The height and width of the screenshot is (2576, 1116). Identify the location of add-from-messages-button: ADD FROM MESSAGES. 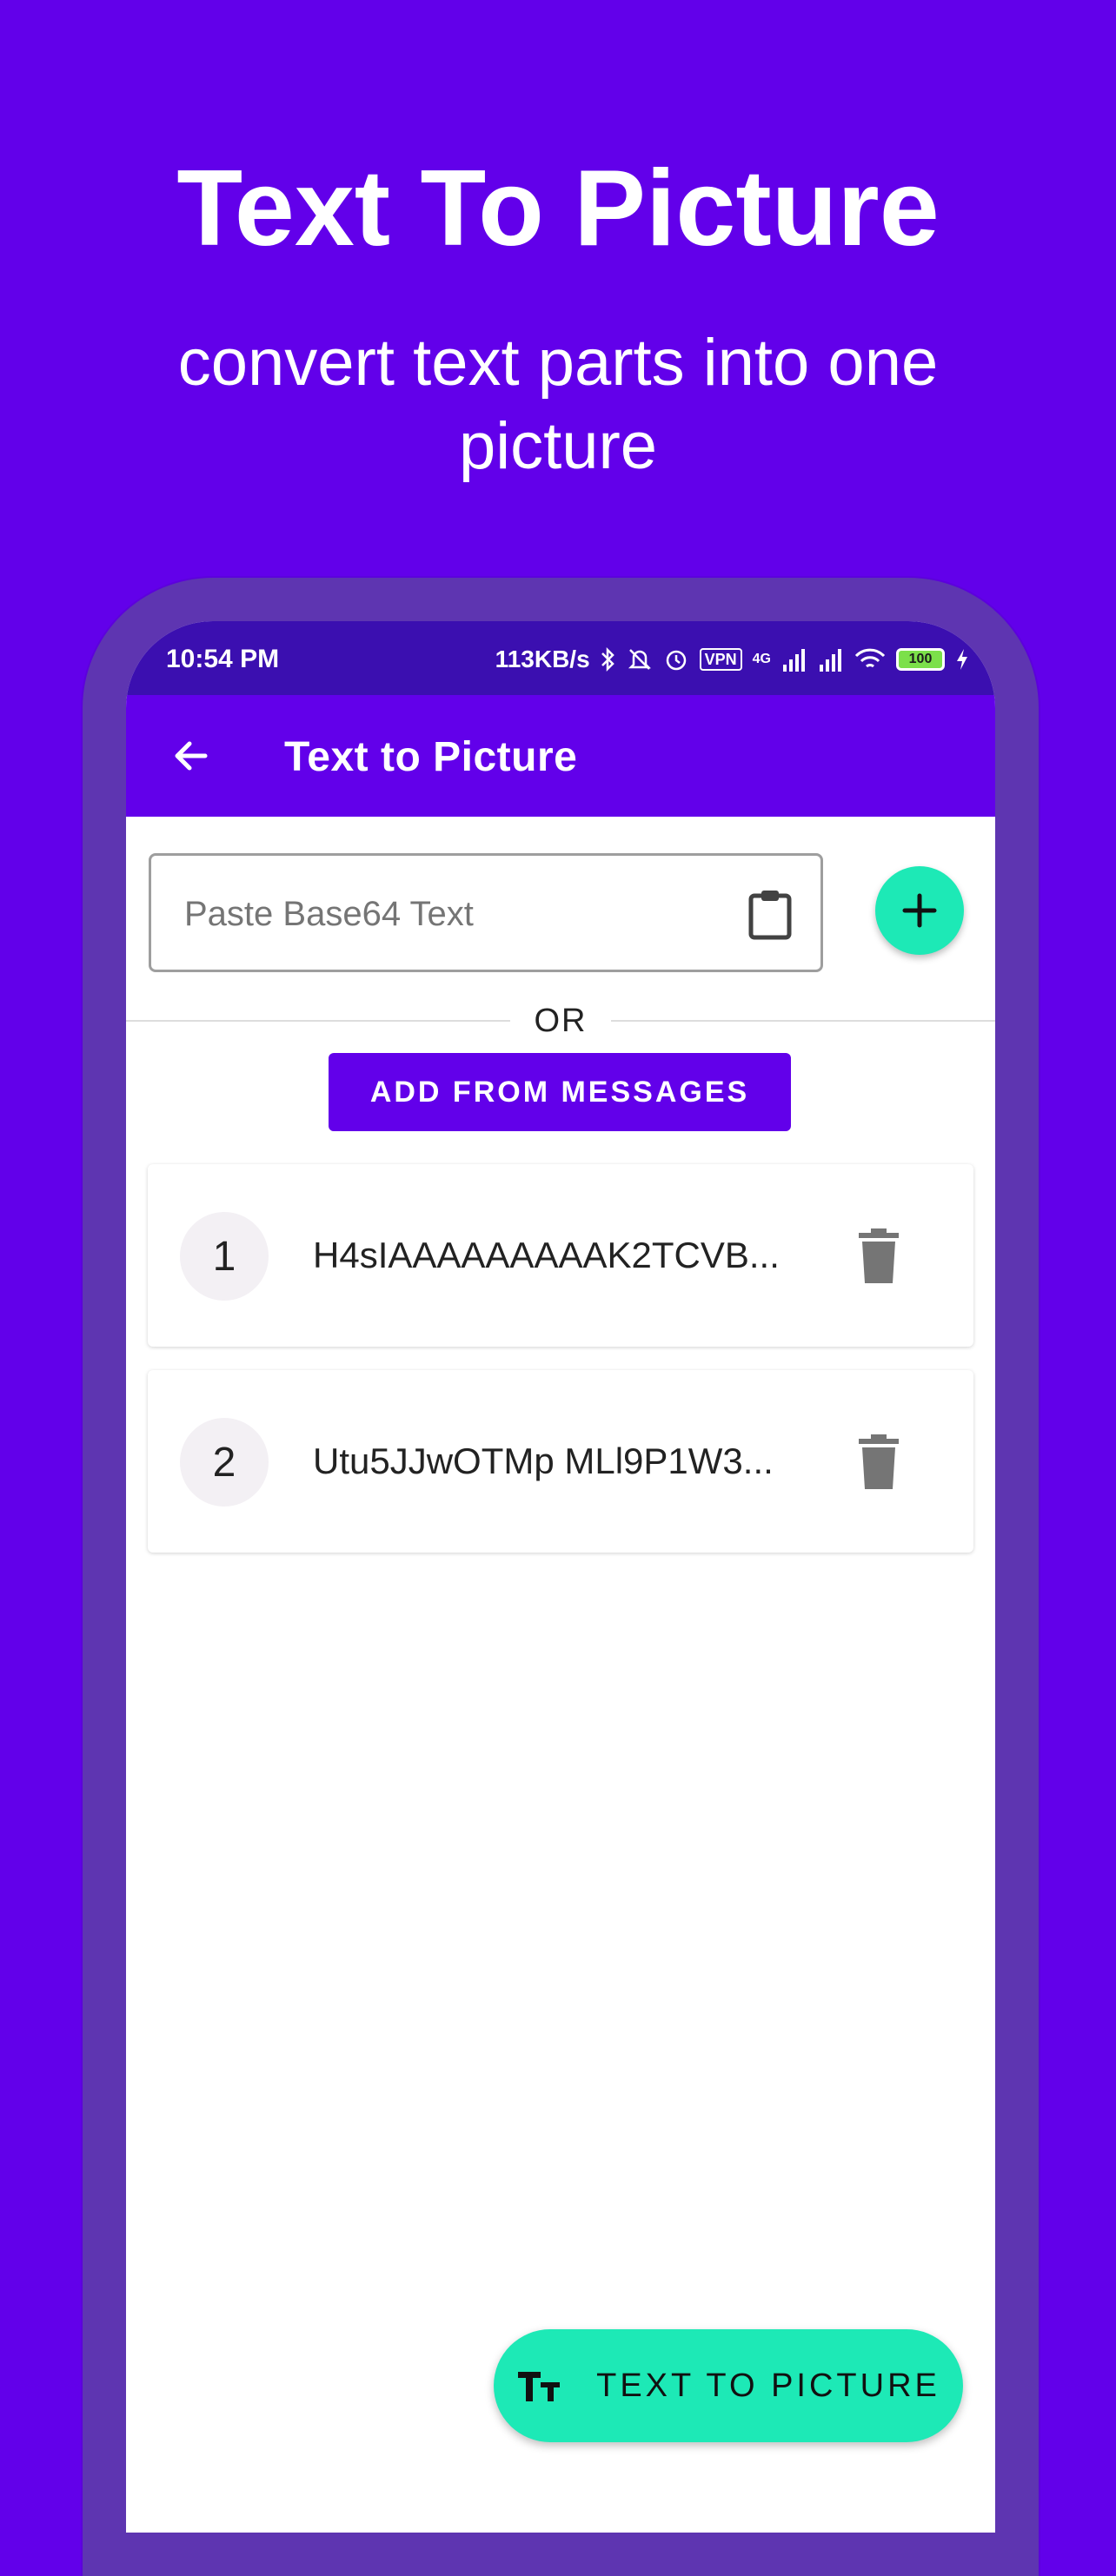
(560, 1092).